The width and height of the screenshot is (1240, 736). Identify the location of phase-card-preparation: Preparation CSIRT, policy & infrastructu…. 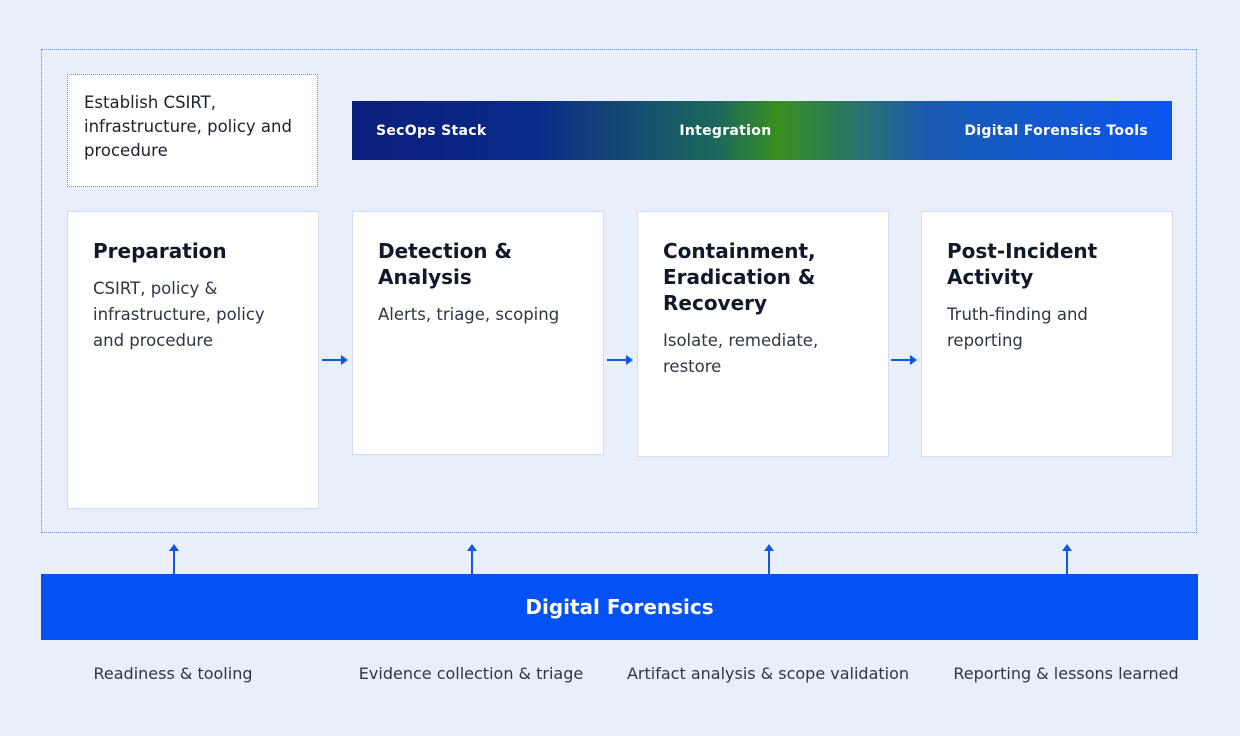
(193, 360).